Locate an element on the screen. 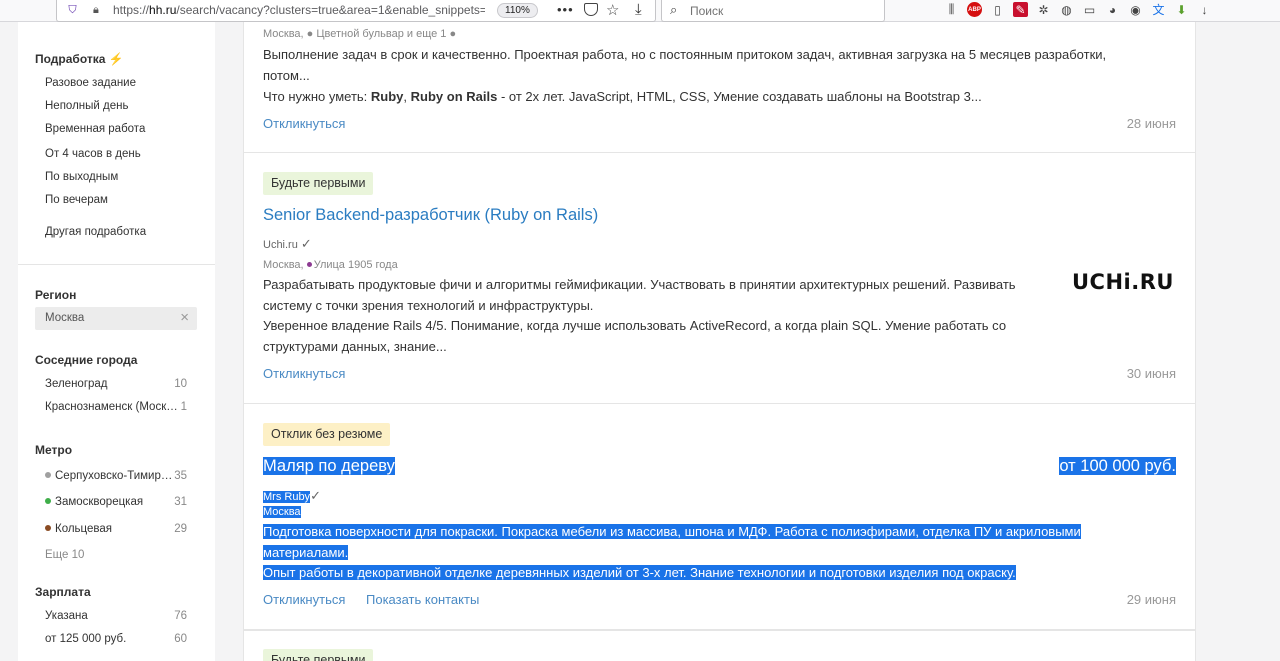  library-icon: ⫼ is located at coordinates (951, 9).